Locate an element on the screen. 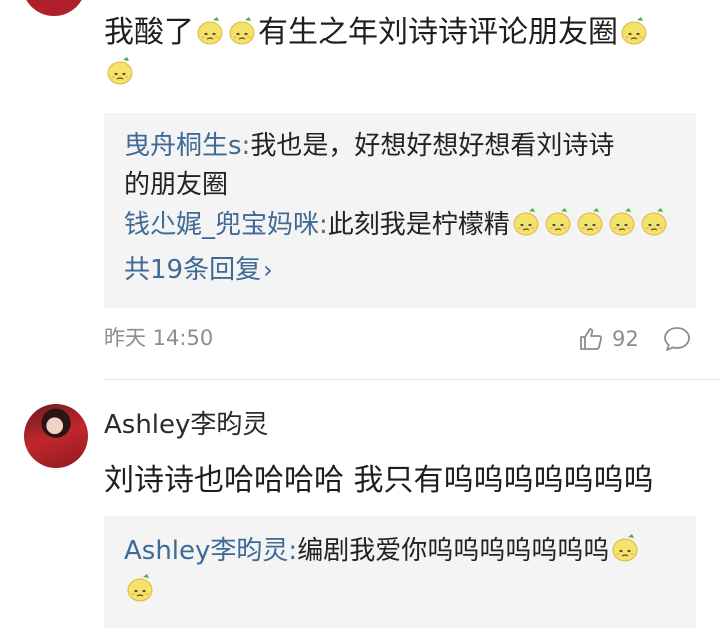 This screenshot has height=641, width=720. reply-box: Ashley李昀灵:编剧我爱你呜呜呜呜呜呜呜 is located at coordinates (400, 572).